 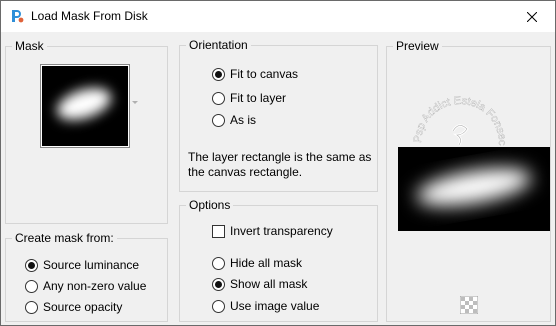 I want to click on radio-any-non-zero: Any non-zero value, so click(x=85, y=286).